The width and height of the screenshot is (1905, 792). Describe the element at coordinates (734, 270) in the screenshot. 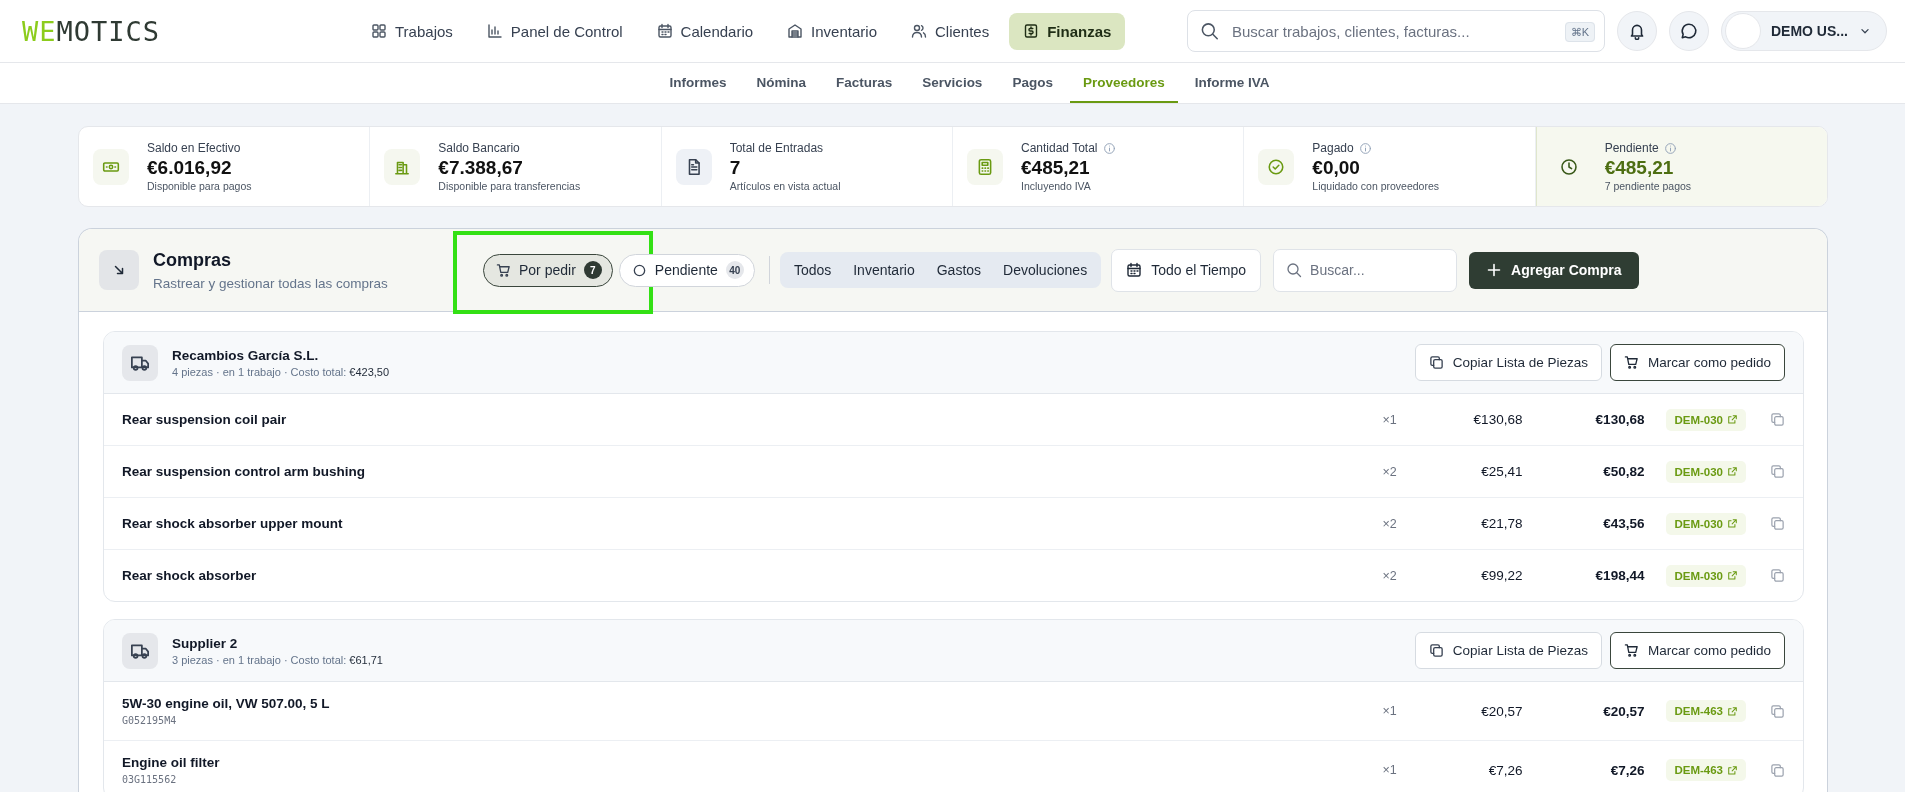

I see `count-badge: 40` at that location.